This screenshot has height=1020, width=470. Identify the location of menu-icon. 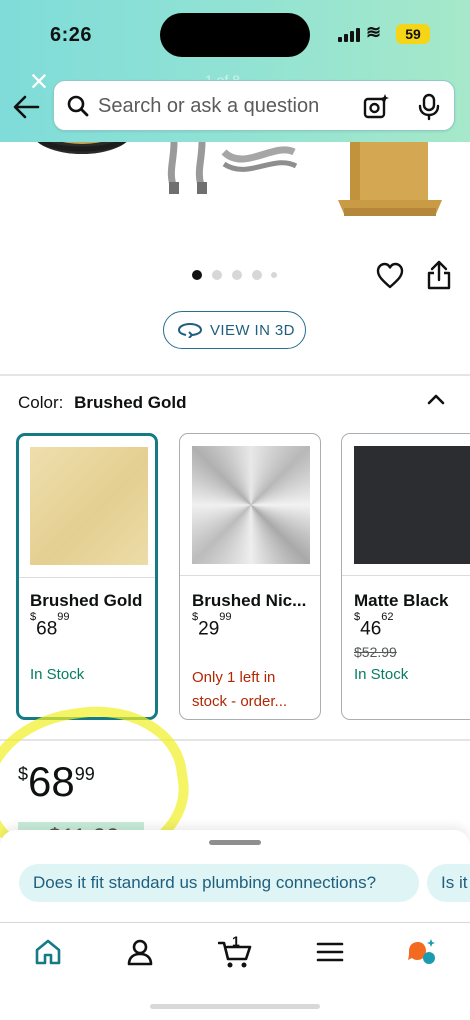
(330, 952).